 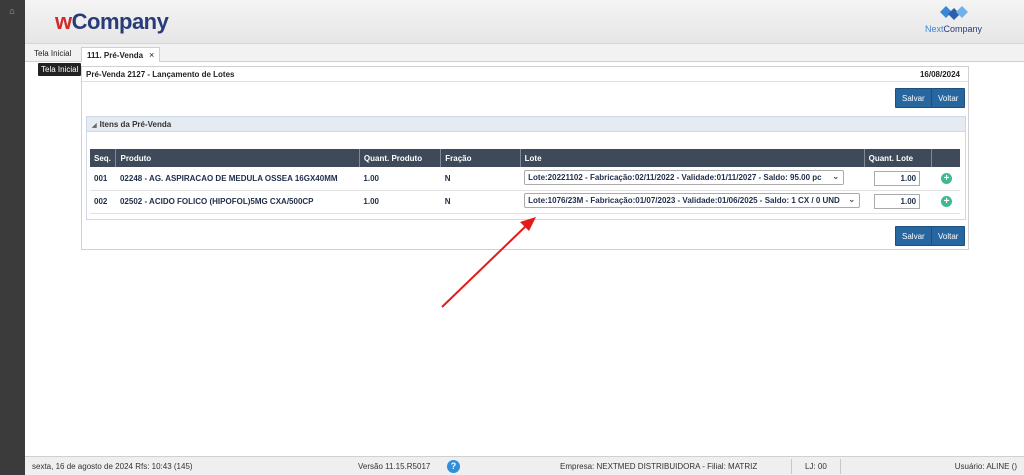 I want to click on col-fracao: Fração, so click(x=480, y=158).